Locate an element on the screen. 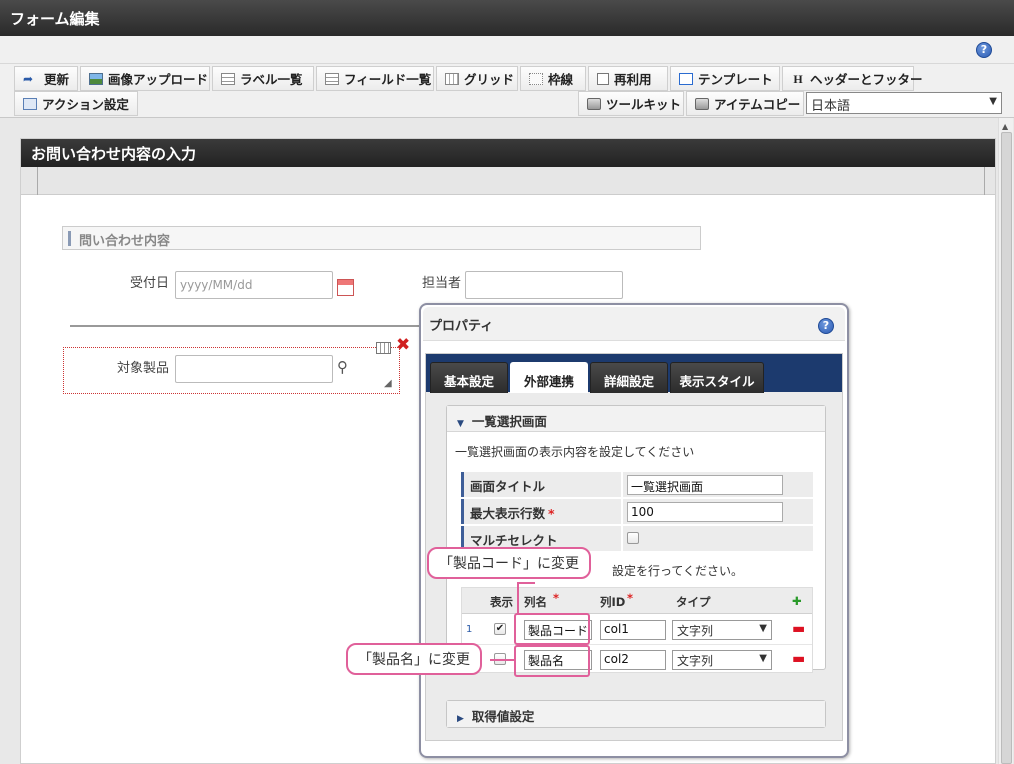 The height and width of the screenshot is (764, 1014). list-section-description: 一覧選択画面の表示内容を設定してください is located at coordinates (575, 452).